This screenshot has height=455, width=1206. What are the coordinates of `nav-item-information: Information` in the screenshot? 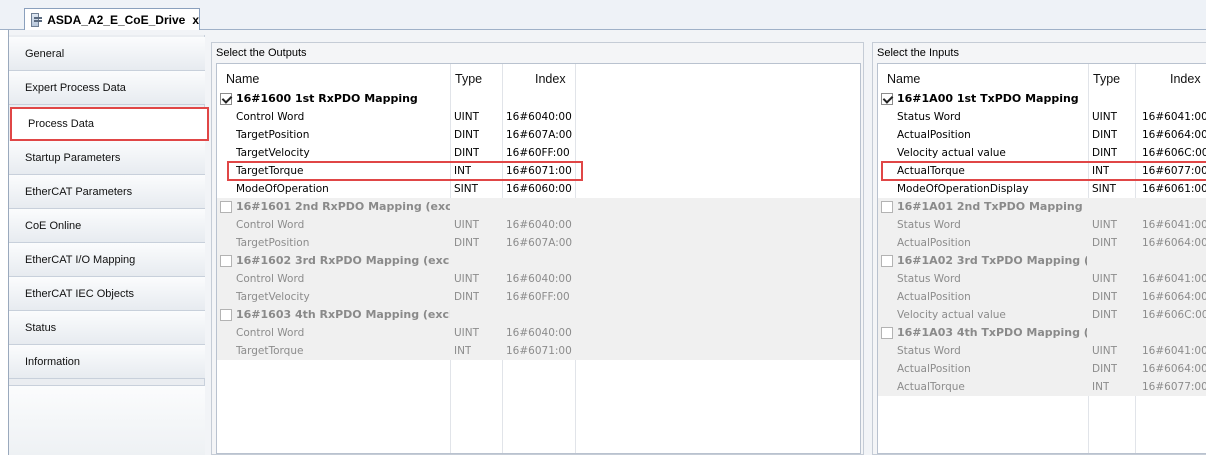 It's located at (107, 362).